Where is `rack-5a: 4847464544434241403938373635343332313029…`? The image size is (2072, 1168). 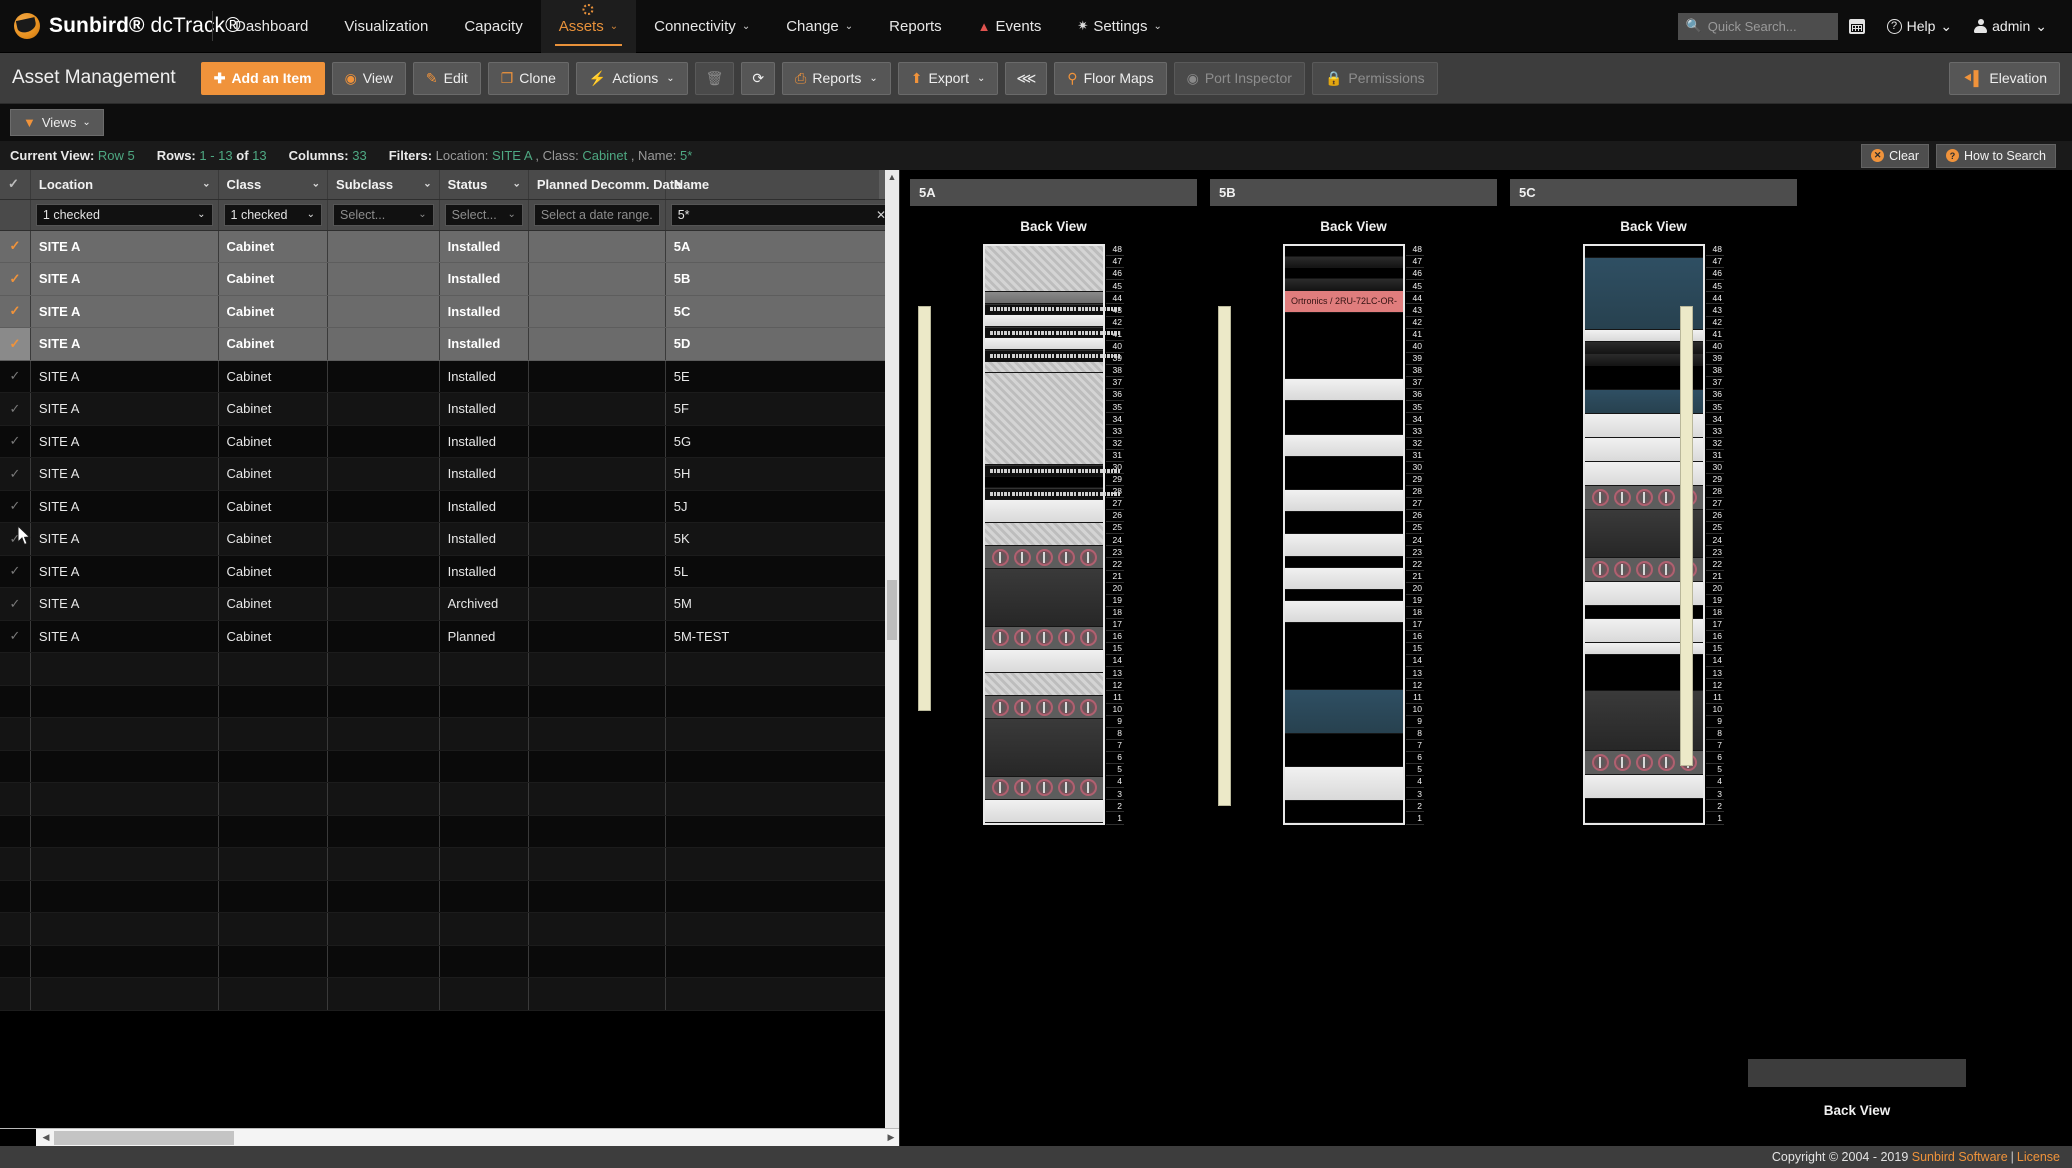
rack-5a: 4847464544434241403938373635343332313029… is located at coordinates (1053, 534).